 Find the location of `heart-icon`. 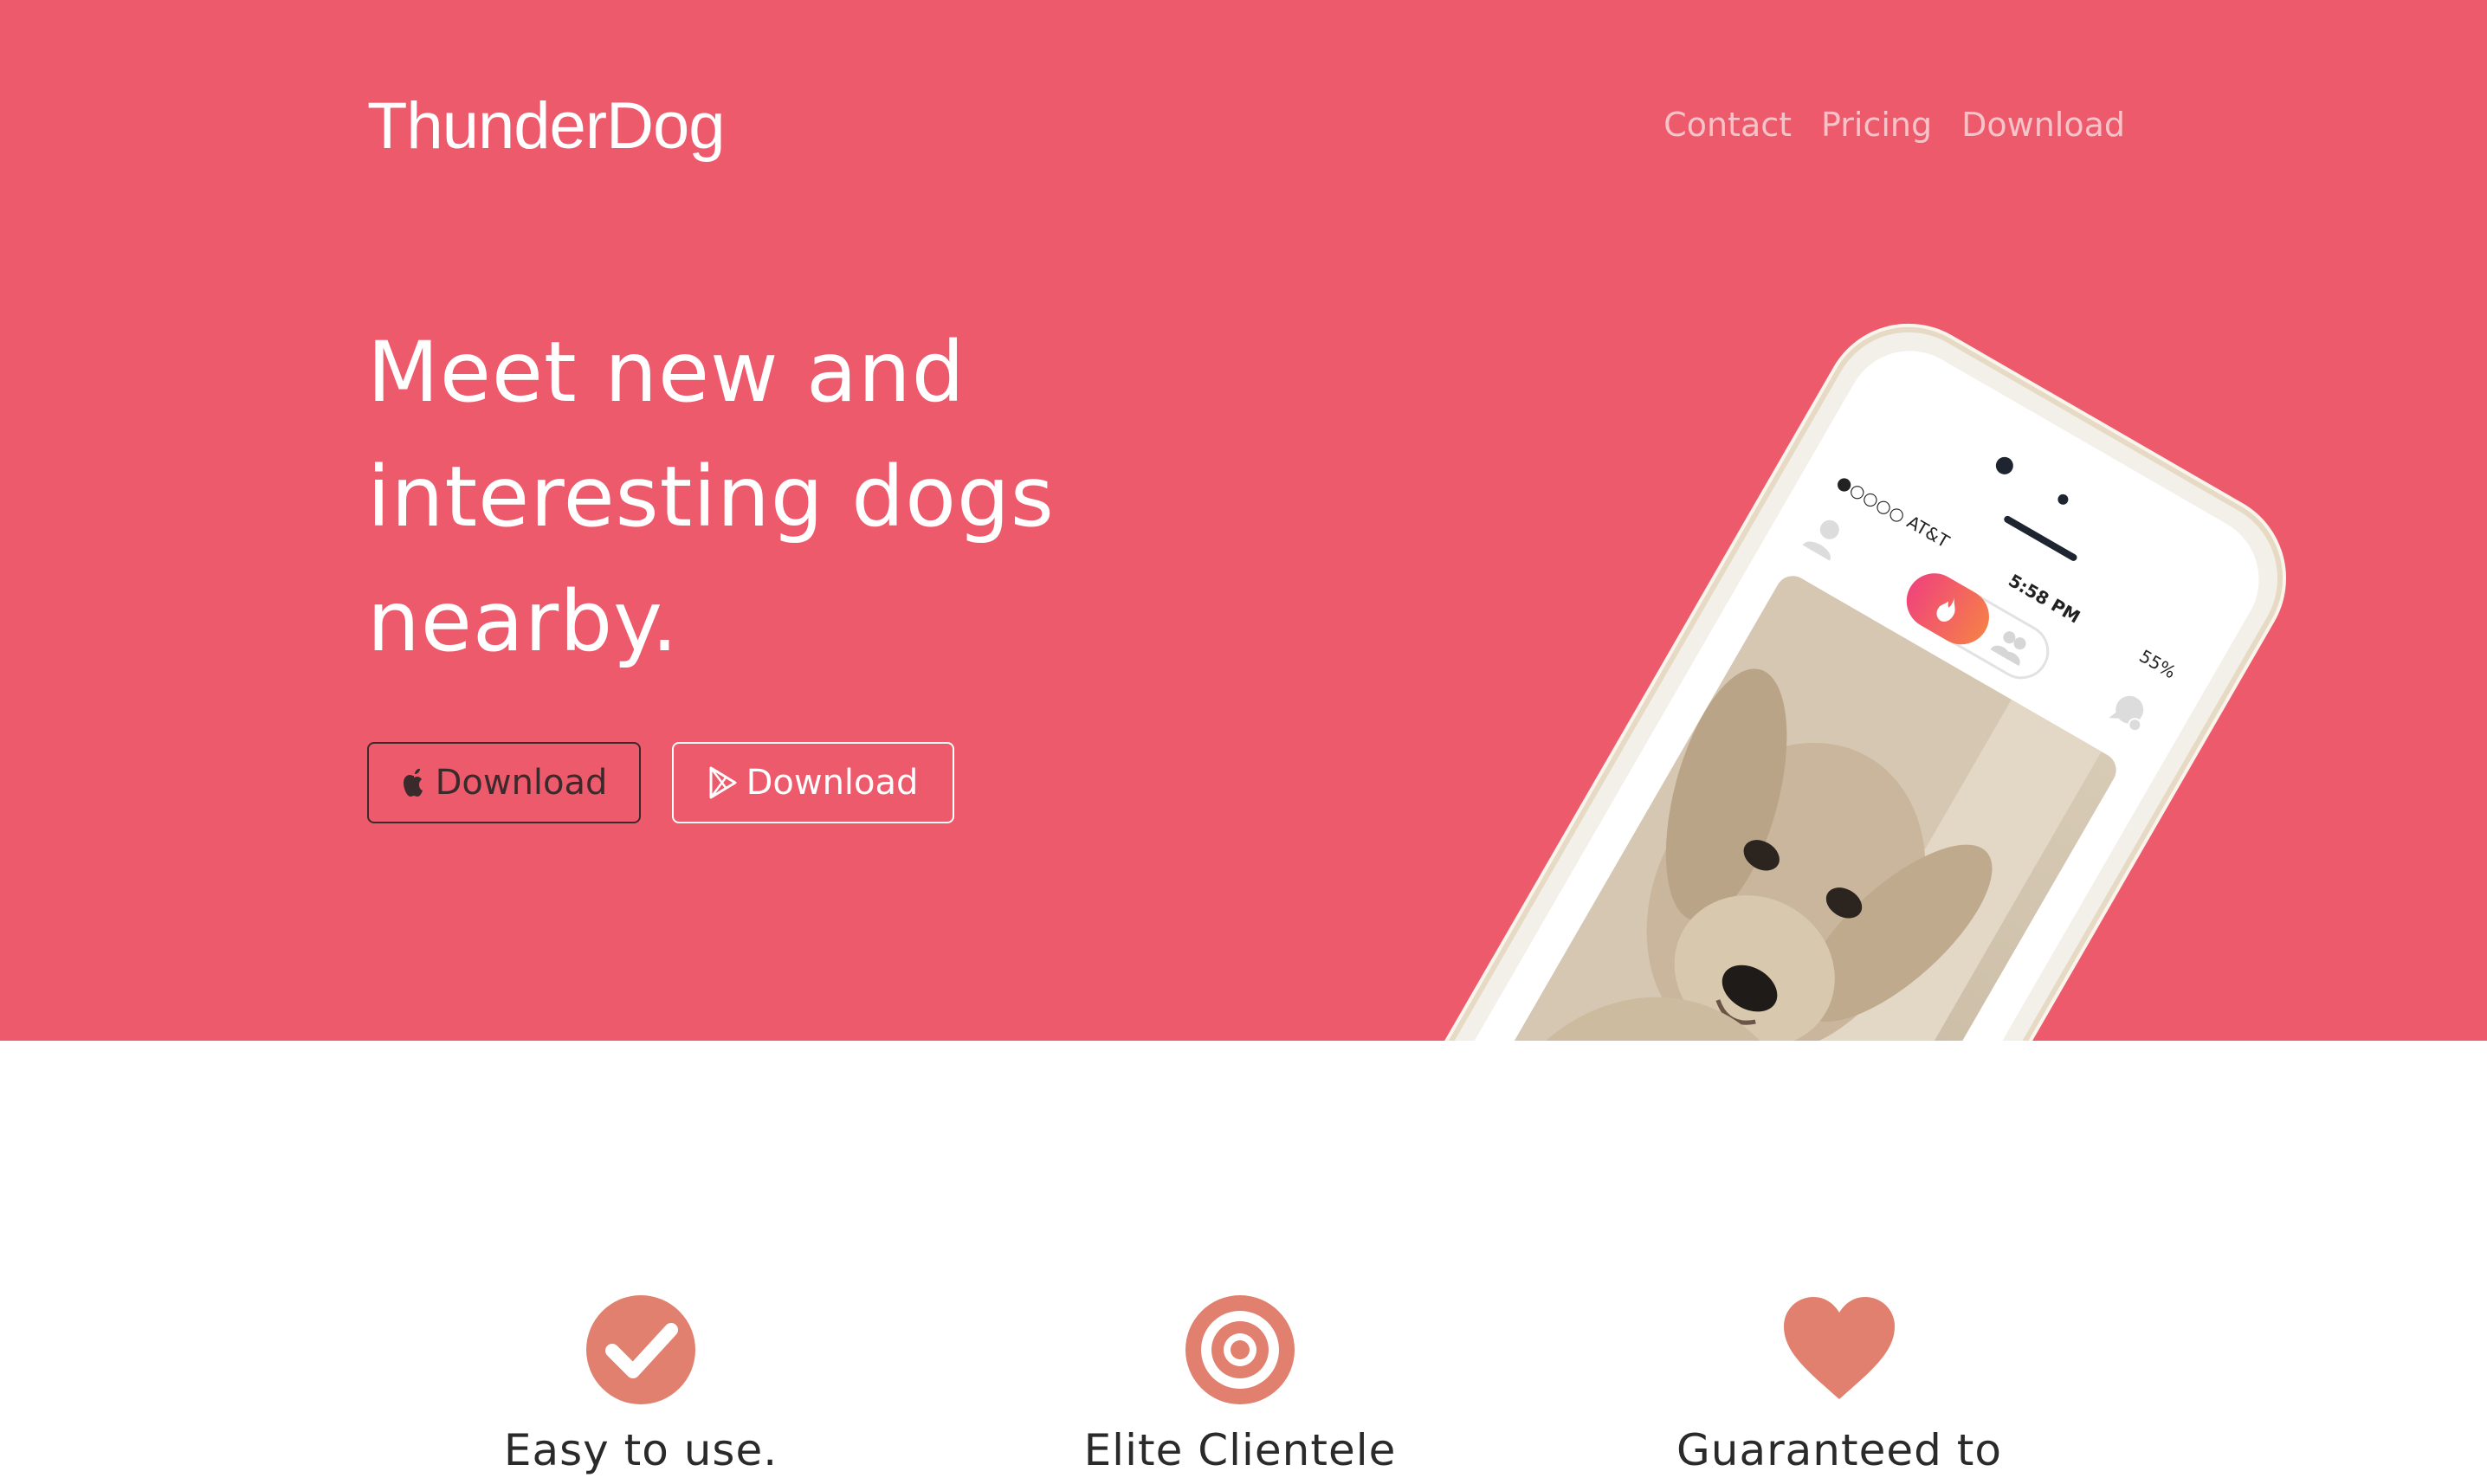

heart-icon is located at coordinates (1840, 1348).